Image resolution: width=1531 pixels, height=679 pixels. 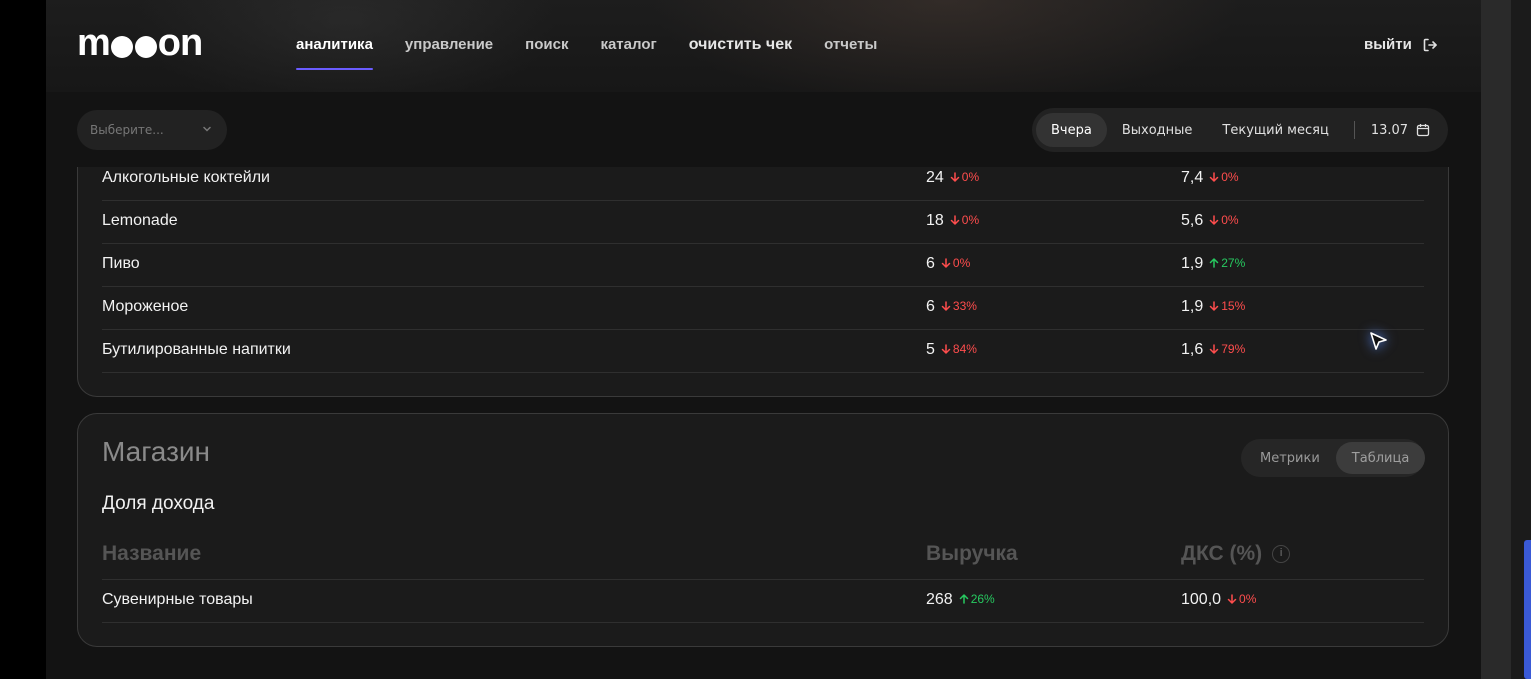 What do you see at coordinates (1233, 349) in the screenshot?
I see `dks-change-value: 79%` at bounding box center [1233, 349].